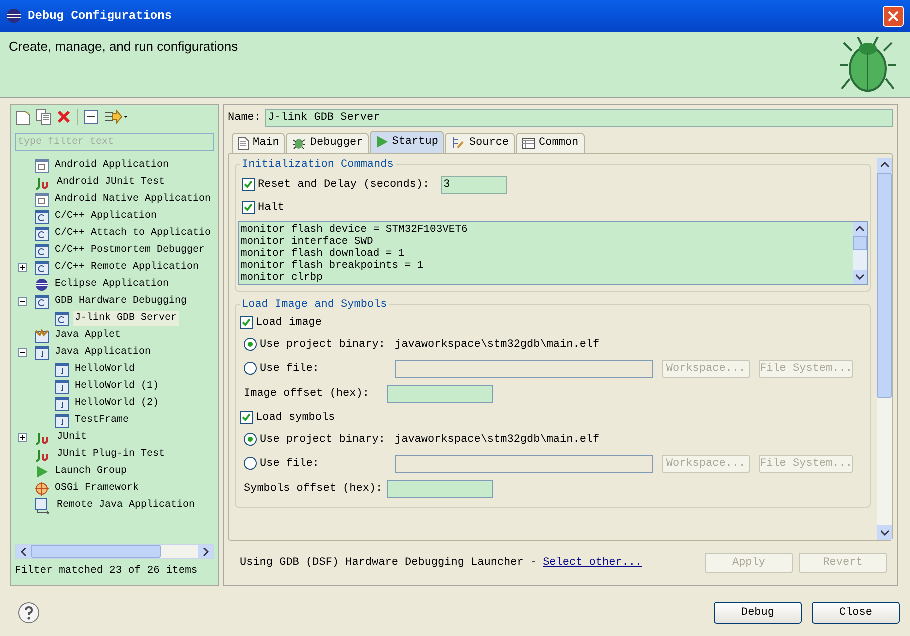 The image size is (910, 636). I want to click on dialog-button: Close, so click(856, 613).